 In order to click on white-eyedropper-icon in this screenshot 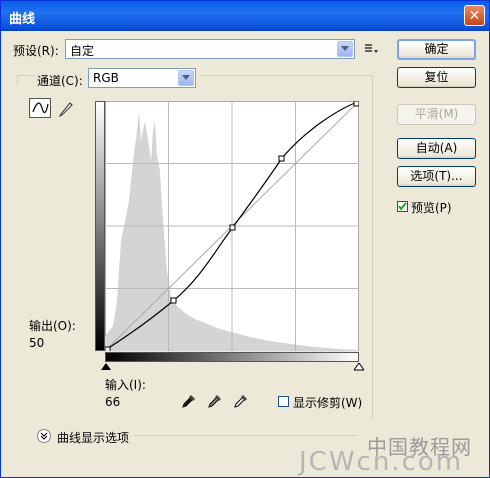, I will do `click(241, 401)`.